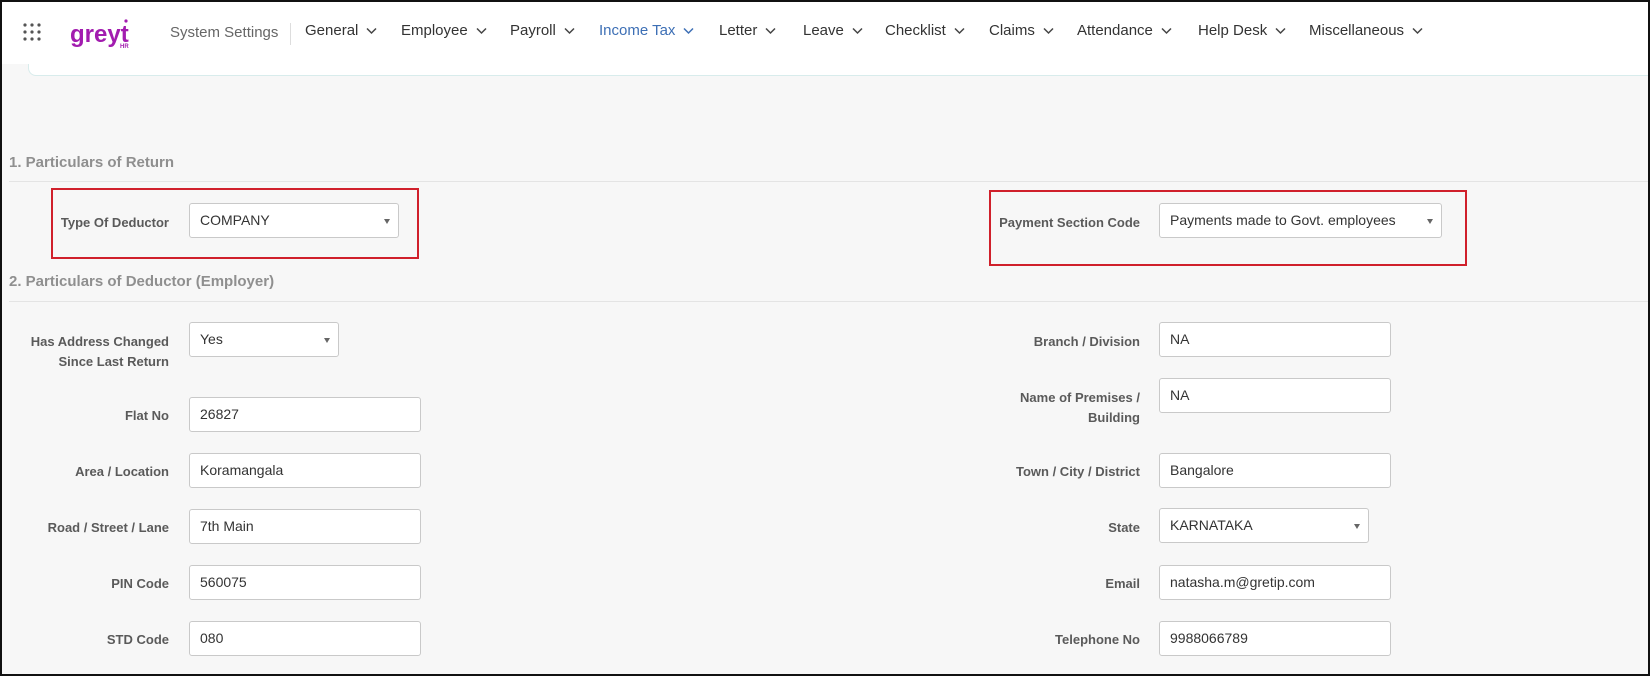 This screenshot has height=676, width=1650. What do you see at coordinates (1275, 638) in the screenshot?
I see `telephone-no-input: 9988066789` at bounding box center [1275, 638].